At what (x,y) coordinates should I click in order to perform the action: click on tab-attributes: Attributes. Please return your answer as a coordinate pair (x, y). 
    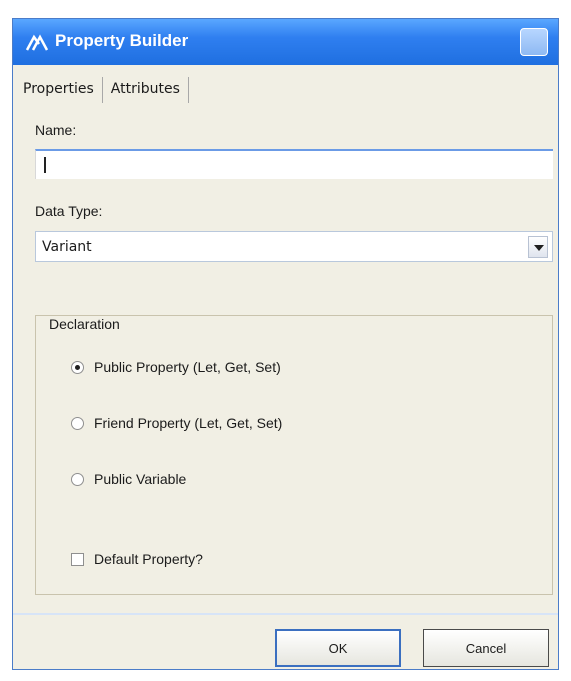
    Looking at the image, I should click on (146, 90).